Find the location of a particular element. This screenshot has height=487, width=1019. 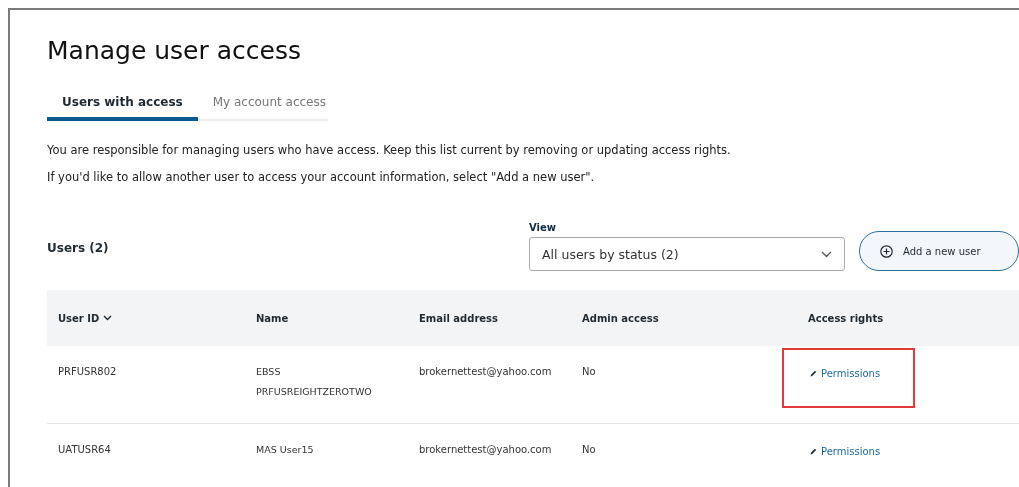

users-heading: Users (2) is located at coordinates (78, 248).